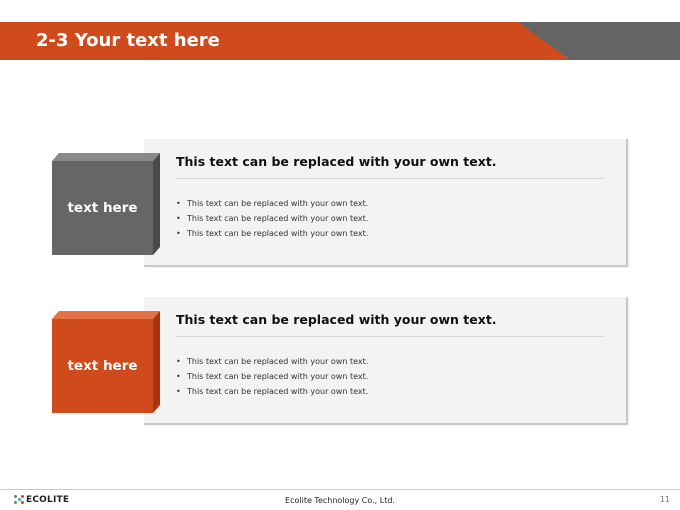 The height and width of the screenshot is (510, 680). Describe the element at coordinates (128, 40) in the screenshot. I see `page-title: 2-3 Your text here` at that location.